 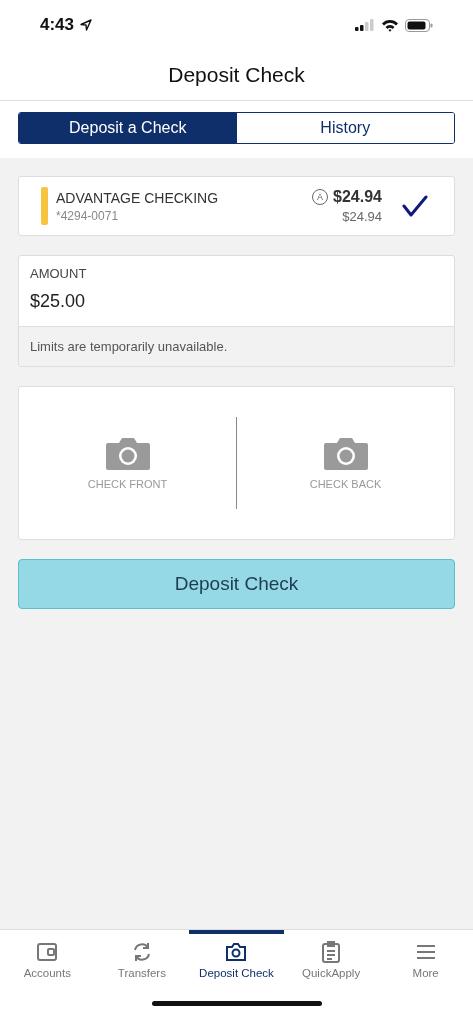 What do you see at coordinates (236, 206) in the screenshot?
I see `account-card: ADVANTAGE CHECKING *4294-0071 A $24.94 $24.94` at bounding box center [236, 206].